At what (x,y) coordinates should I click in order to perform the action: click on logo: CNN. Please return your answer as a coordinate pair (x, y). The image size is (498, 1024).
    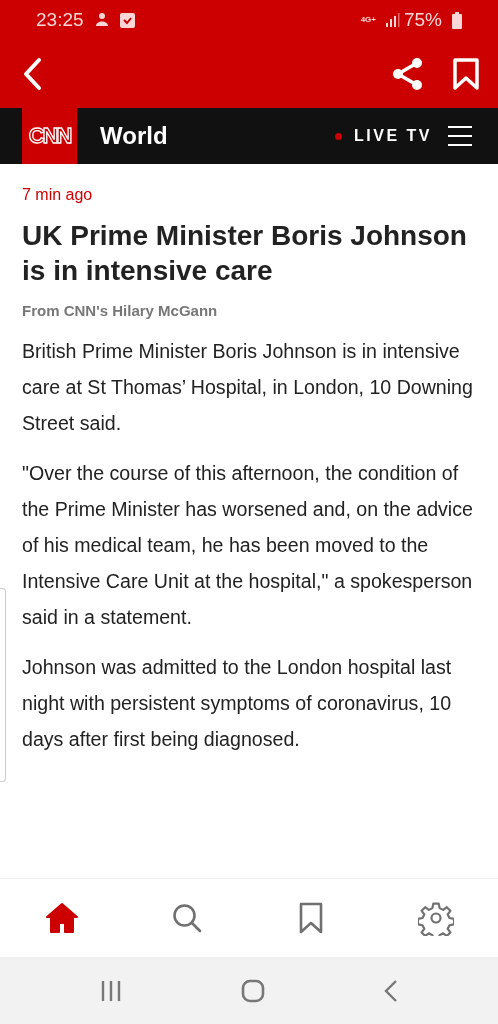
    Looking at the image, I should click on (49, 136).